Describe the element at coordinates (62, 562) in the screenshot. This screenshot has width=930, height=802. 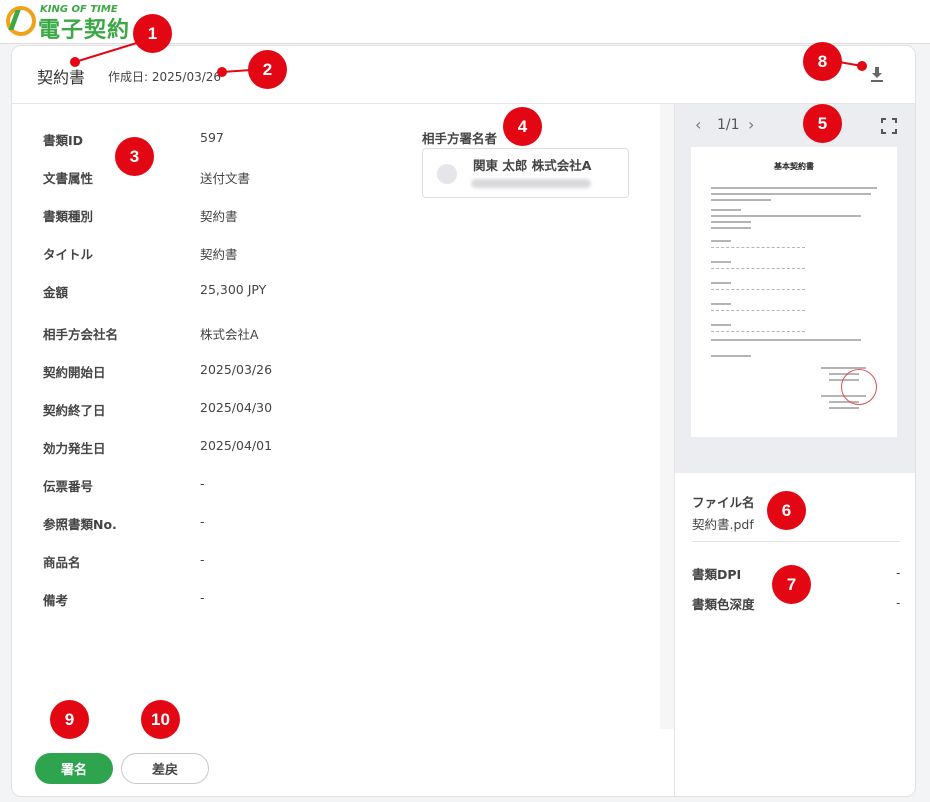
I see `field-label: 商品名` at that location.